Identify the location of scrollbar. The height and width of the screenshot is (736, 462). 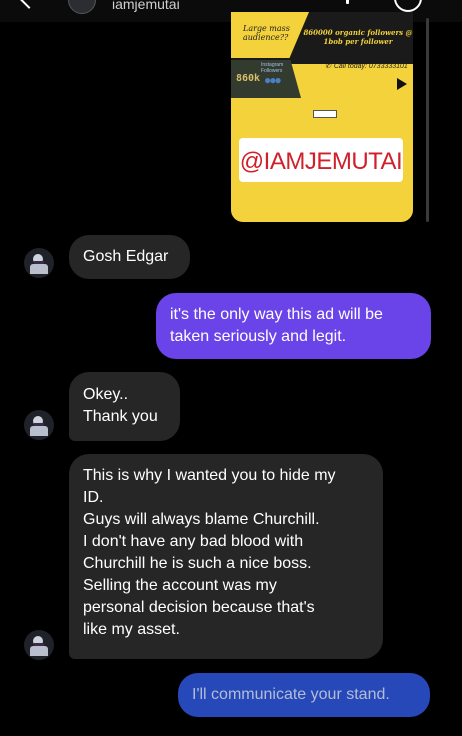
(427, 120).